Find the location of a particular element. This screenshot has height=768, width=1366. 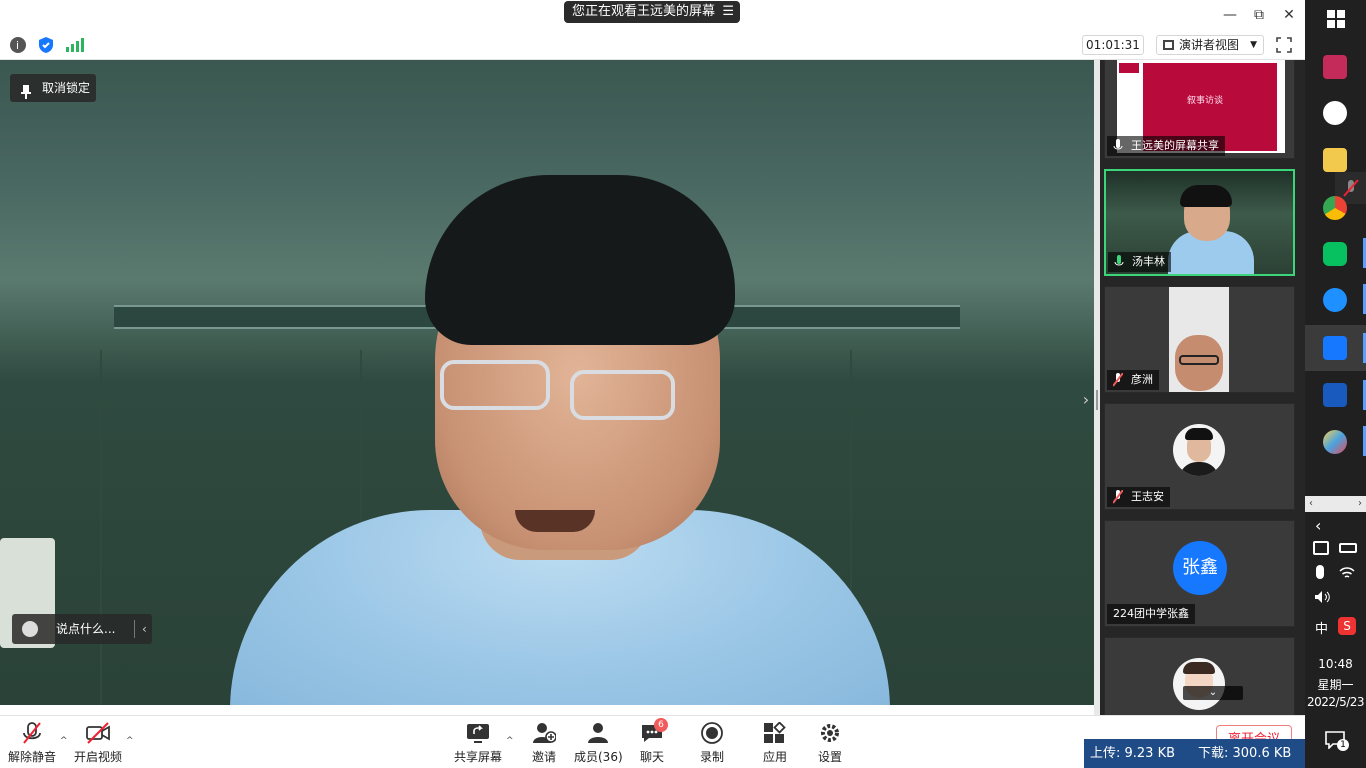

view-mode-dropdown: 演讲者视图 ▼ is located at coordinates (1210, 45).